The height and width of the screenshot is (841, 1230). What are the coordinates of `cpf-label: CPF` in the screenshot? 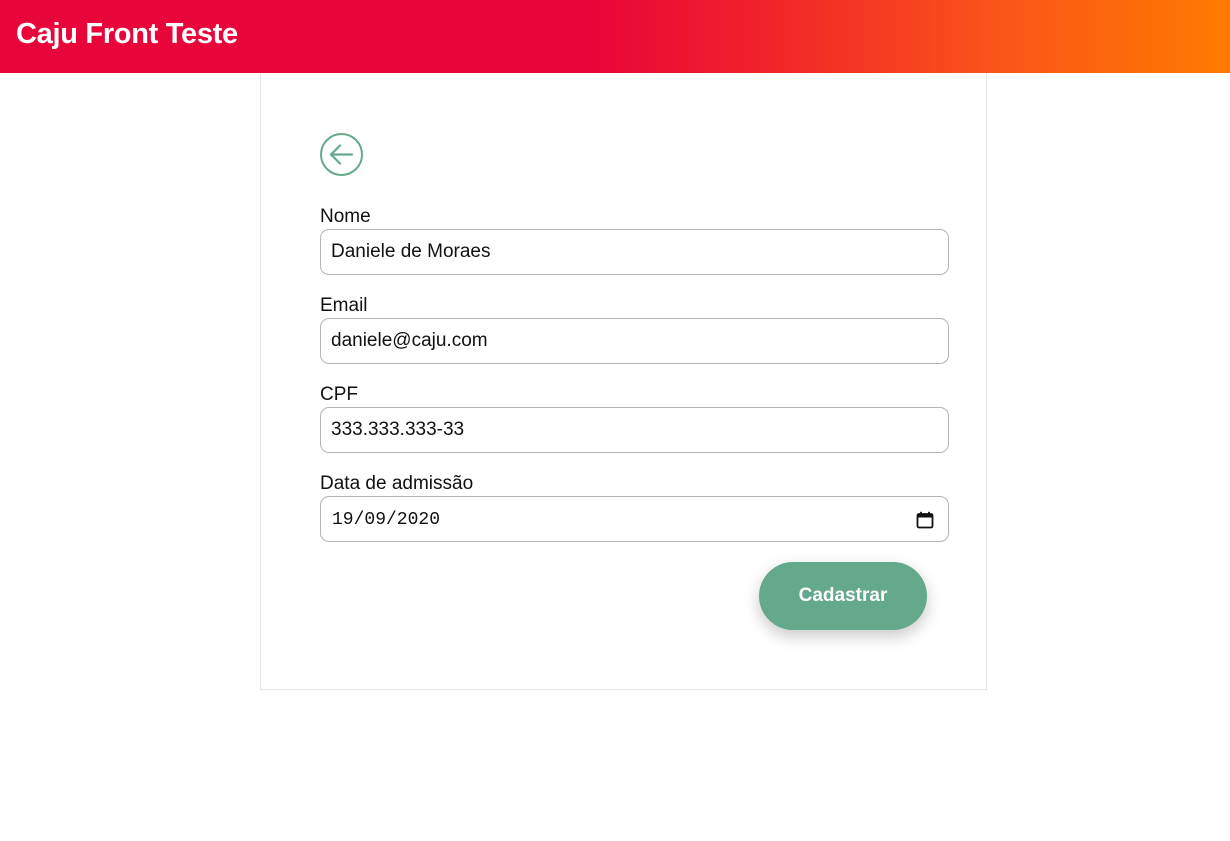 It's located at (339, 394).